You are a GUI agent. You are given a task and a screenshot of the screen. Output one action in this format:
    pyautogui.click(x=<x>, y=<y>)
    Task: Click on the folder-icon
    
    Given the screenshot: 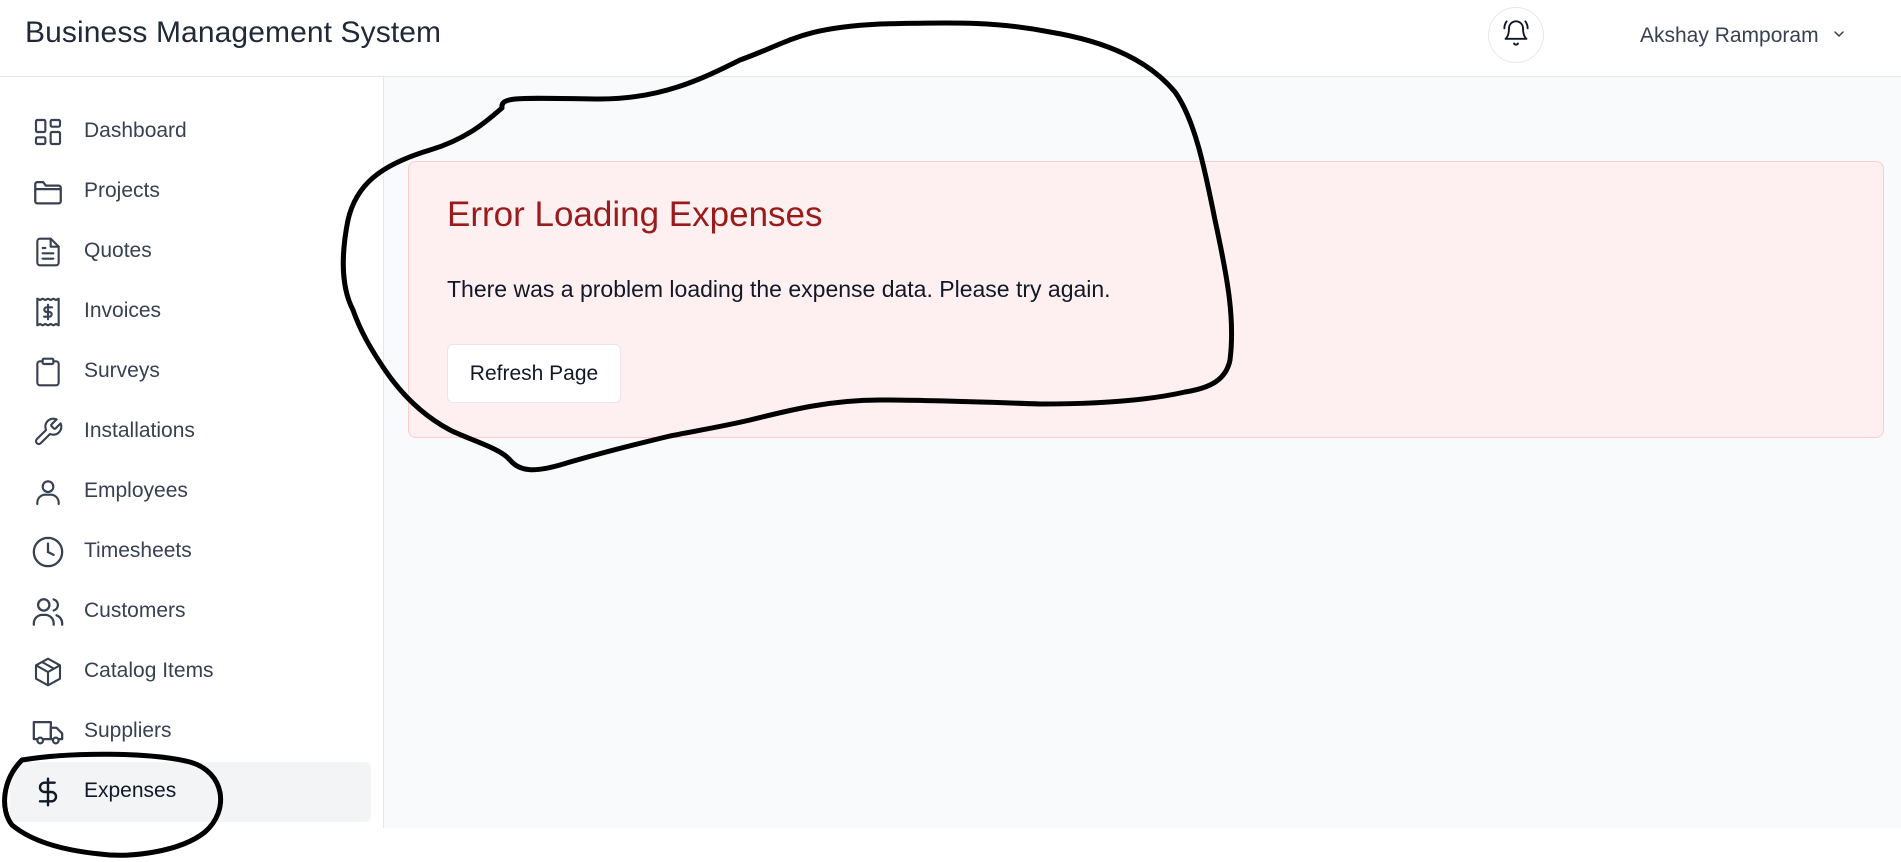 What is the action you would take?
    pyautogui.click(x=48, y=192)
    